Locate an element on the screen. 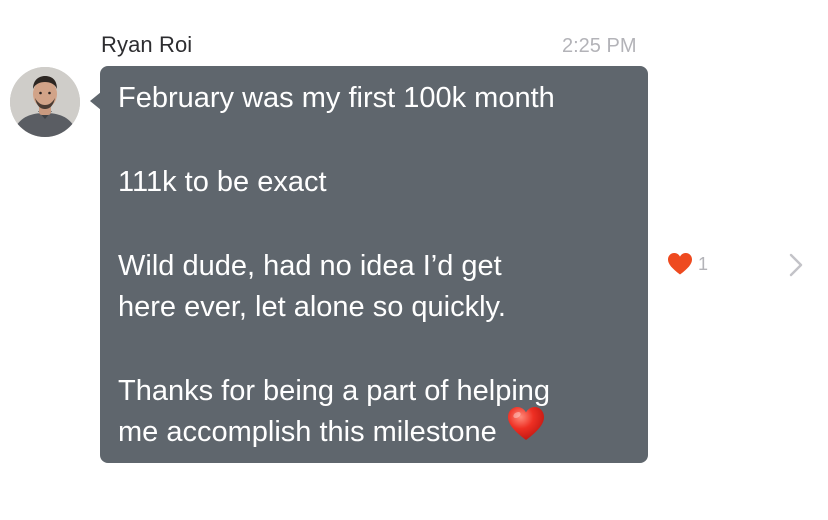 This screenshot has width=828, height=520. chevron-right-icon is located at coordinates (796, 267).